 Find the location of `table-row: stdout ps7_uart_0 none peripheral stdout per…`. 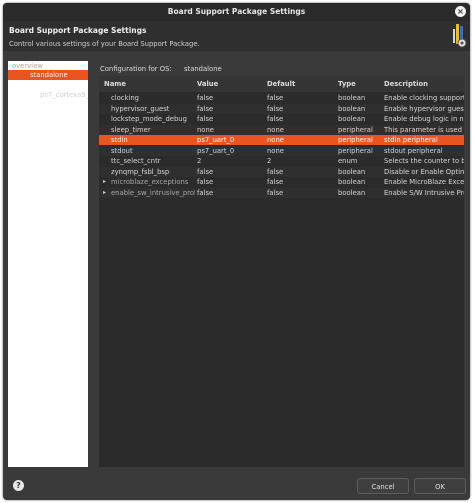

table-row: stdout ps7_uart_0 none peripheral stdout per… is located at coordinates (281, 150).